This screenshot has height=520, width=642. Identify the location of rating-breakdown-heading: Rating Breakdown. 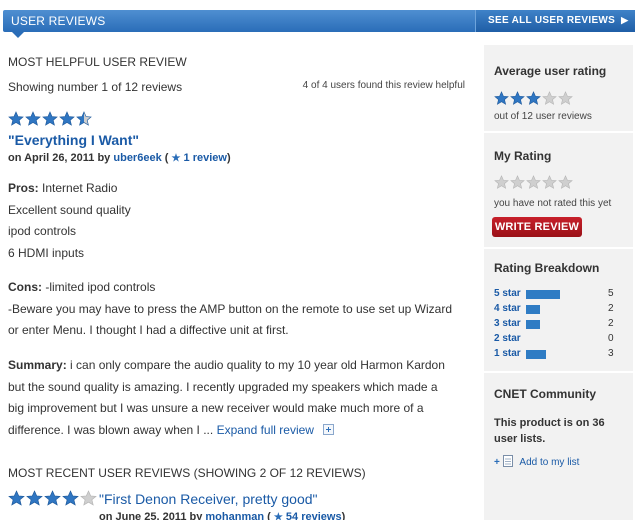
(547, 268).